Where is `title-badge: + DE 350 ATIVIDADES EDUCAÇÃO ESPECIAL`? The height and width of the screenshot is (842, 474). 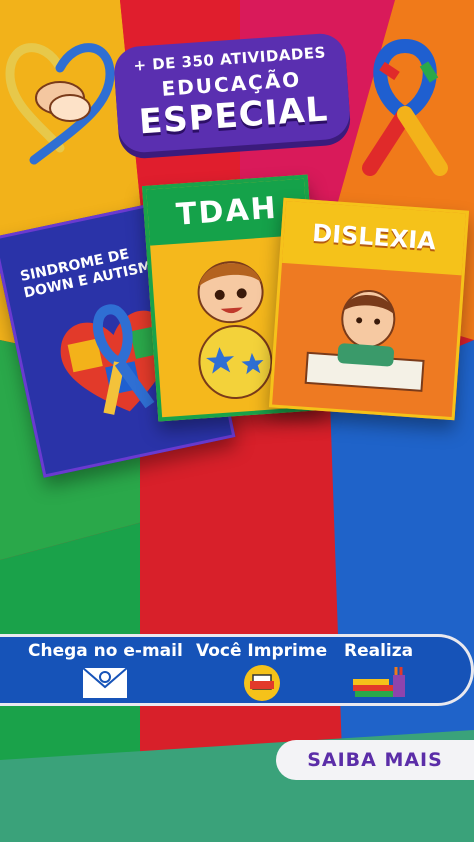
title-badge: + DE 350 ATIVIDADES EDUCAÇÃO ESPECIAL is located at coordinates (232, 93).